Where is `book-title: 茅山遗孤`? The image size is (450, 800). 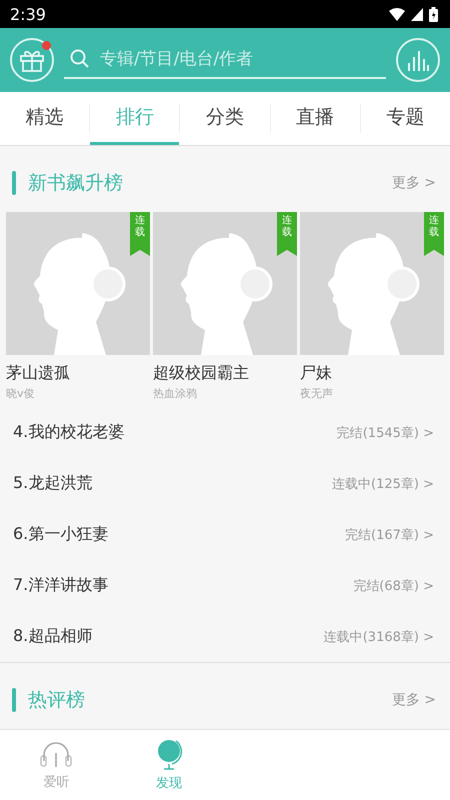
book-title: 茅山遗孤 is located at coordinates (78, 373).